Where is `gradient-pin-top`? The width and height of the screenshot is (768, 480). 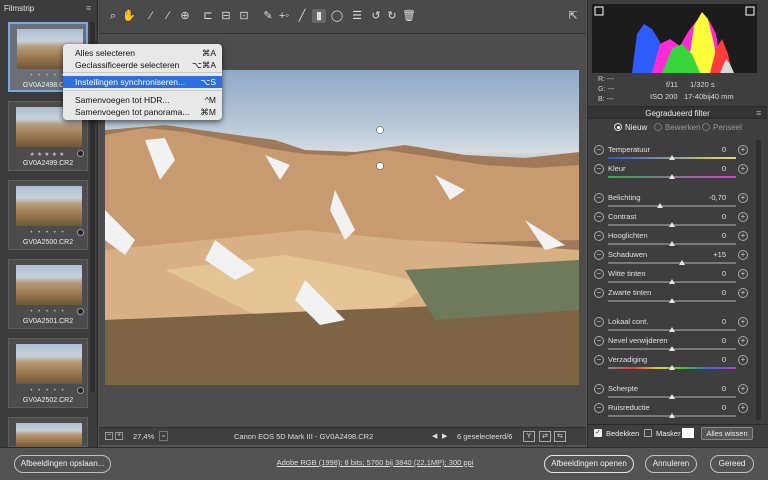 gradient-pin-top is located at coordinates (380, 130).